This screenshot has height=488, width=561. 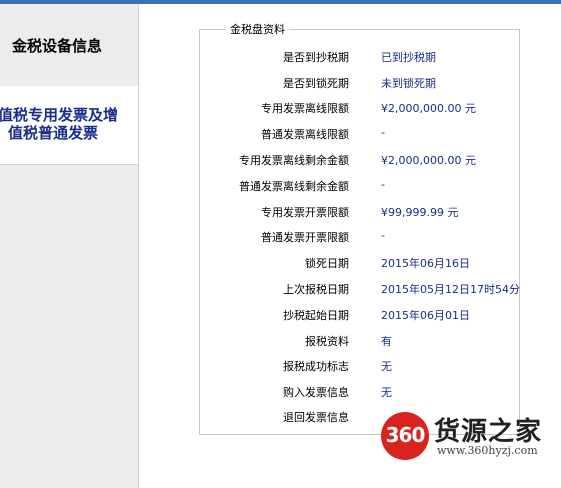 What do you see at coordinates (327, 341) in the screenshot?
I see `row-label: 报税资料` at bounding box center [327, 341].